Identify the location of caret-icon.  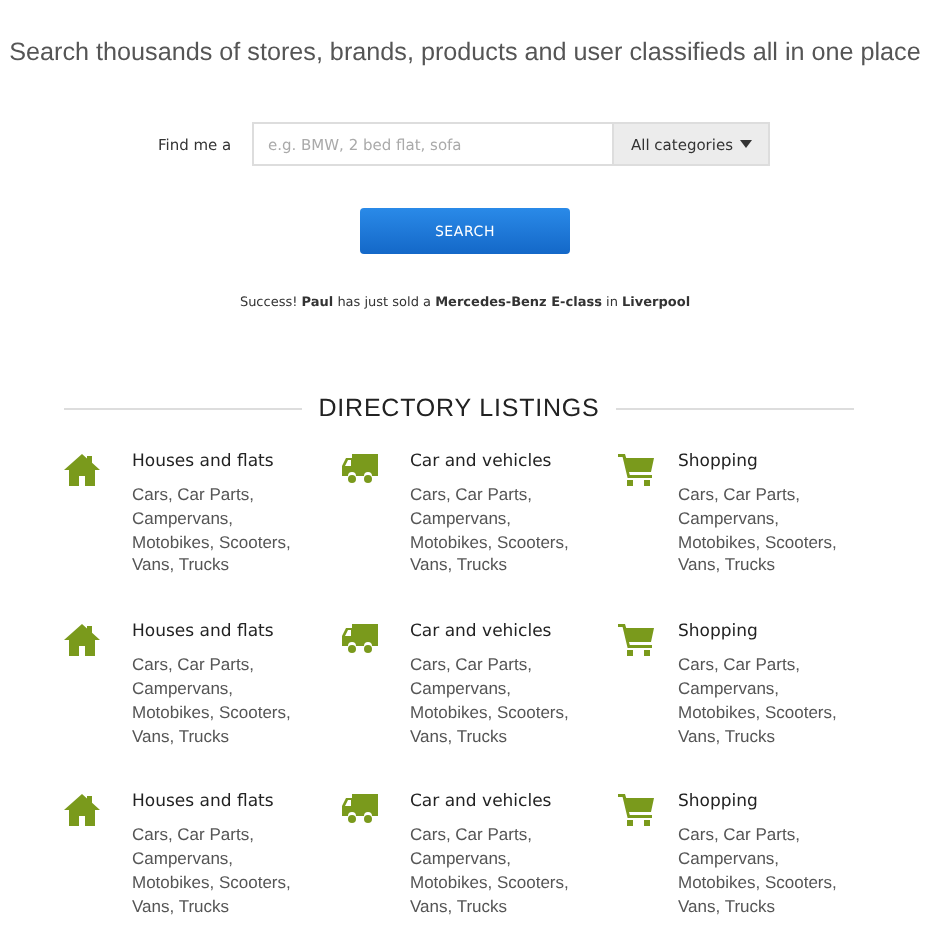
(745, 144).